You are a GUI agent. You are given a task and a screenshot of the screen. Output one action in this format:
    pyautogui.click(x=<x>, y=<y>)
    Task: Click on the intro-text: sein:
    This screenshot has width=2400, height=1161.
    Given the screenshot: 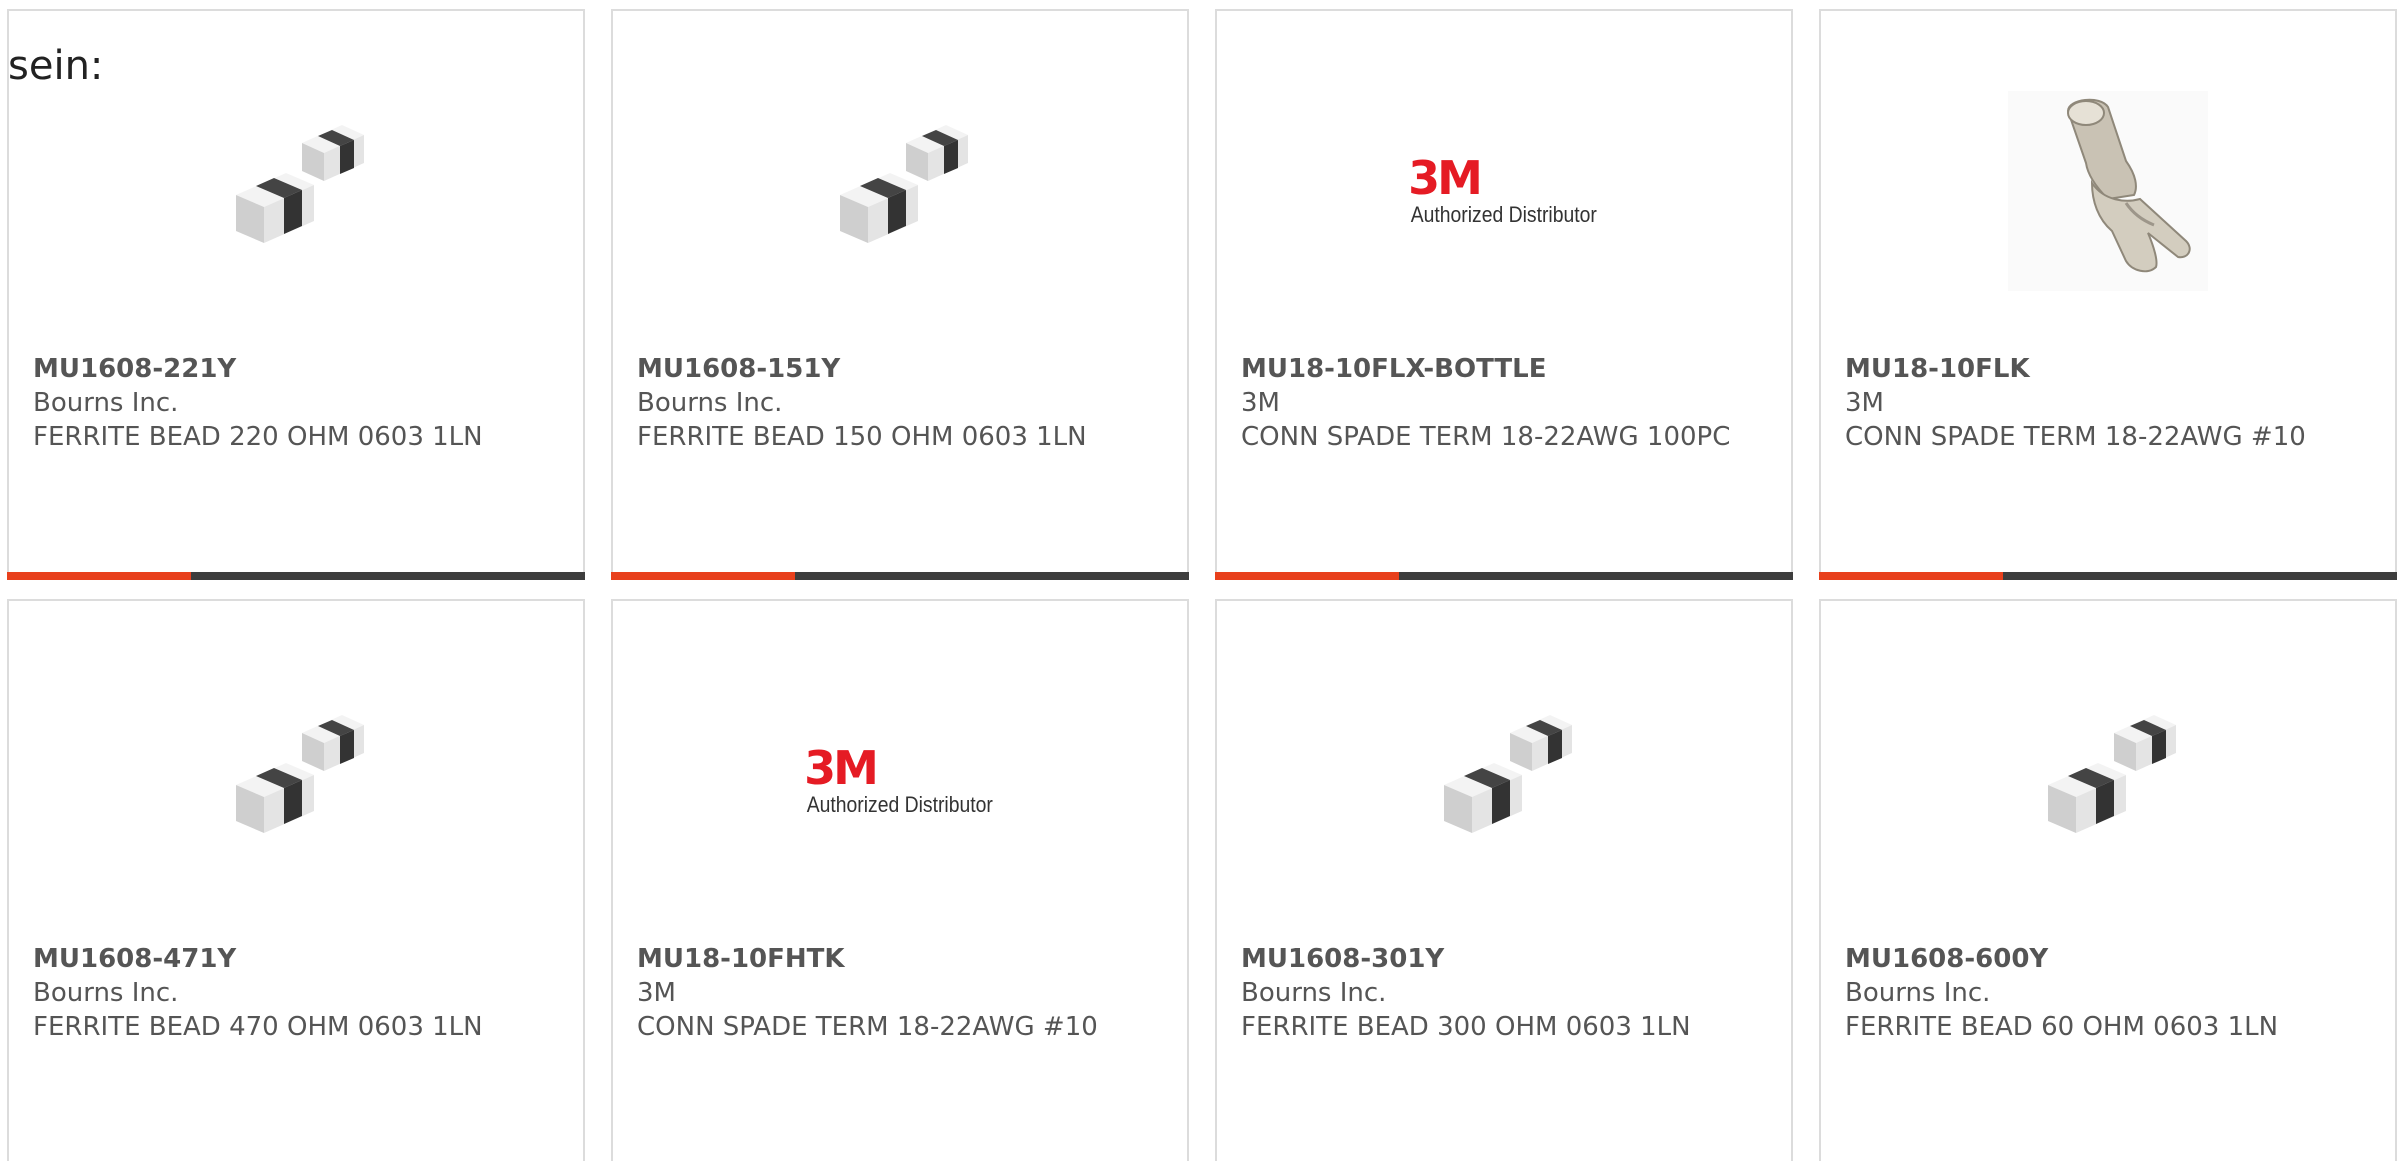 What is the action you would take?
    pyautogui.click(x=56, y=66)
    